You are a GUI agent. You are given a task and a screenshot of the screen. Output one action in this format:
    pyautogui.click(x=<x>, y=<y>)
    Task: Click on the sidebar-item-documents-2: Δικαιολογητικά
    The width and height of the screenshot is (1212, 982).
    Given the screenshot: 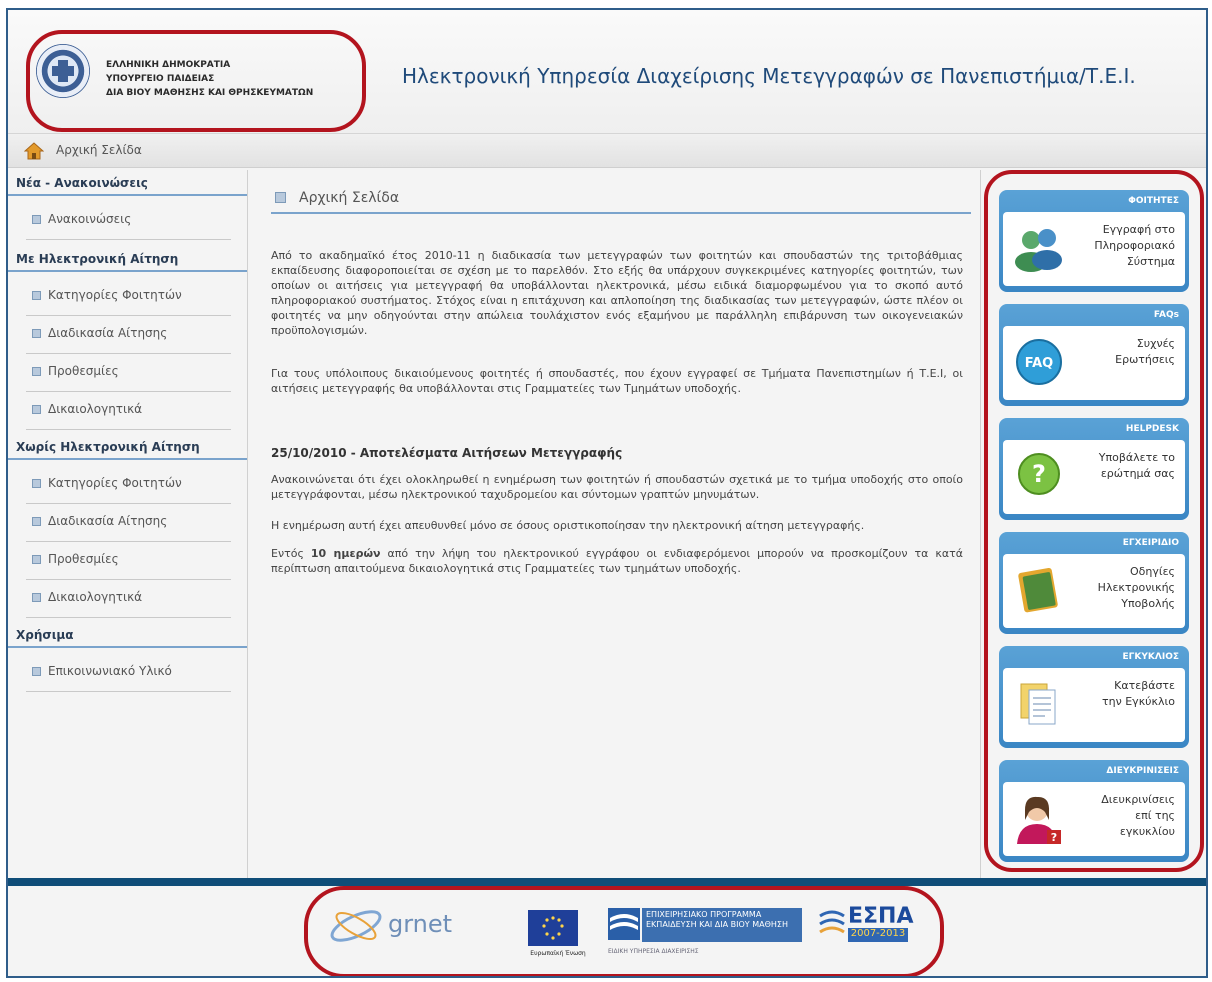 What is the action you would take?
    pyautogui.click(x=128, y=599)
    